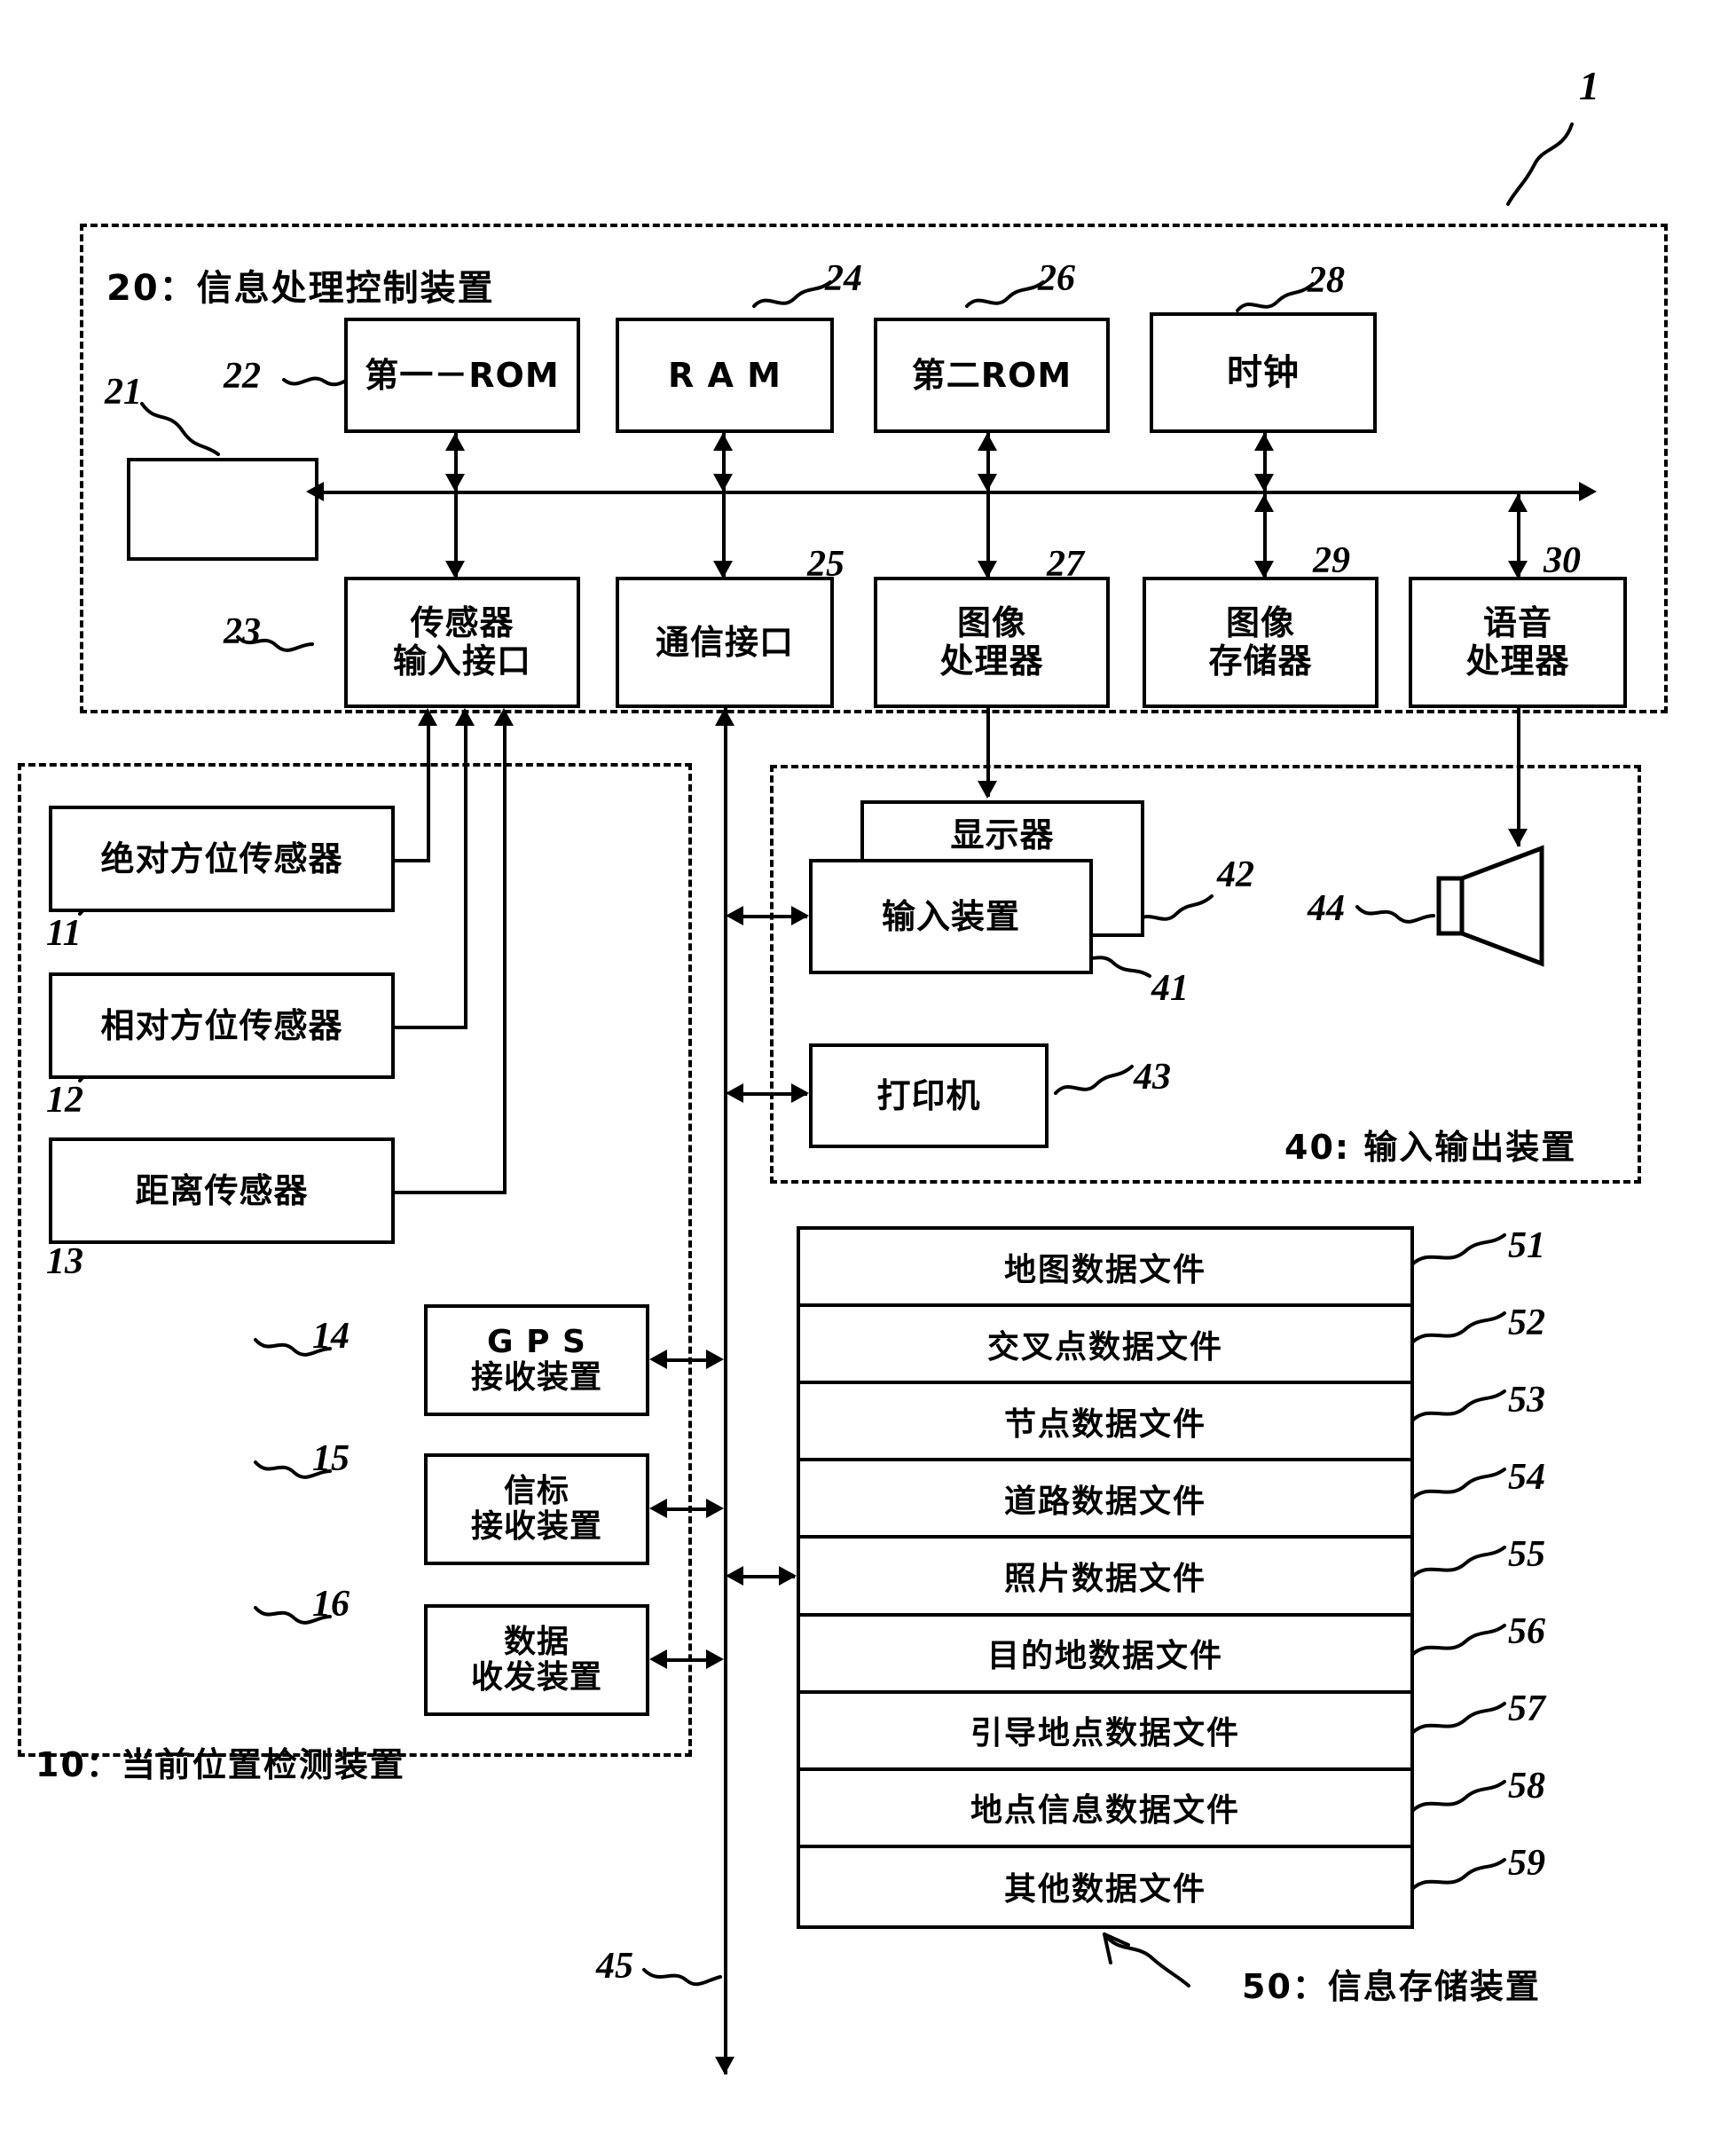  Describe the element at coordinates (1260, 623) in the screenshot. I see `image-memory-label-1: 图像` at that location.